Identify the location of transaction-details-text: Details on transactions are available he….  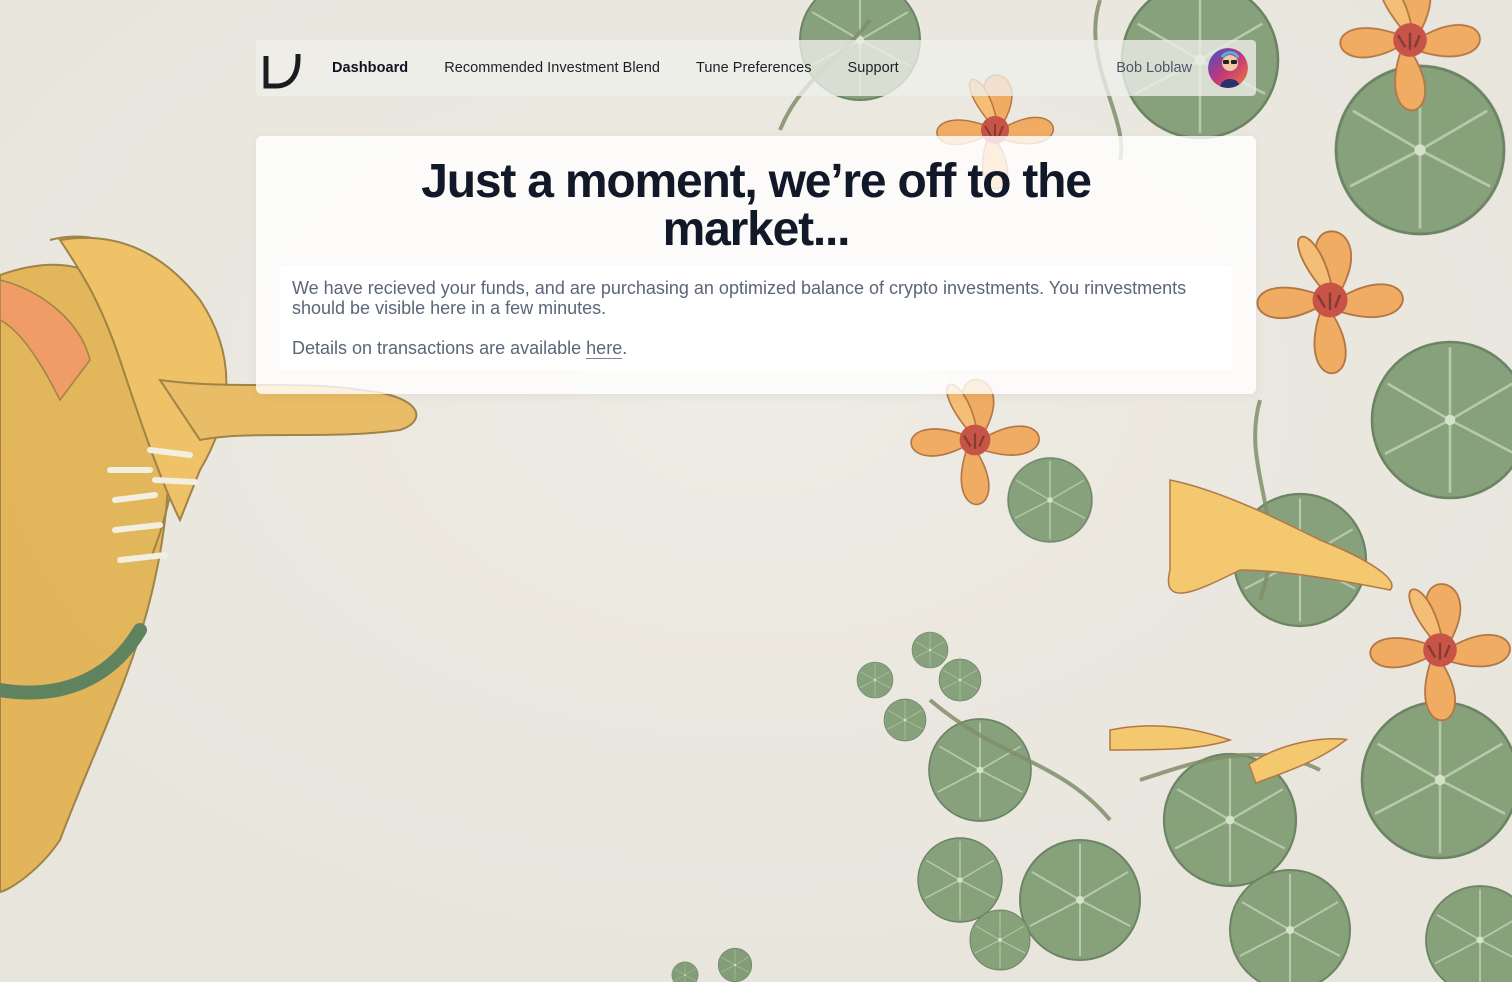
(756, 348).